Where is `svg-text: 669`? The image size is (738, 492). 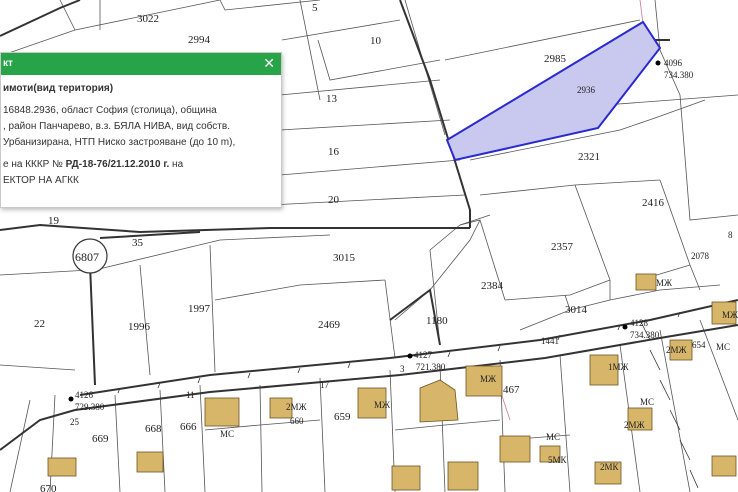 svg-text: 669 is located at coordinates (100, 439).